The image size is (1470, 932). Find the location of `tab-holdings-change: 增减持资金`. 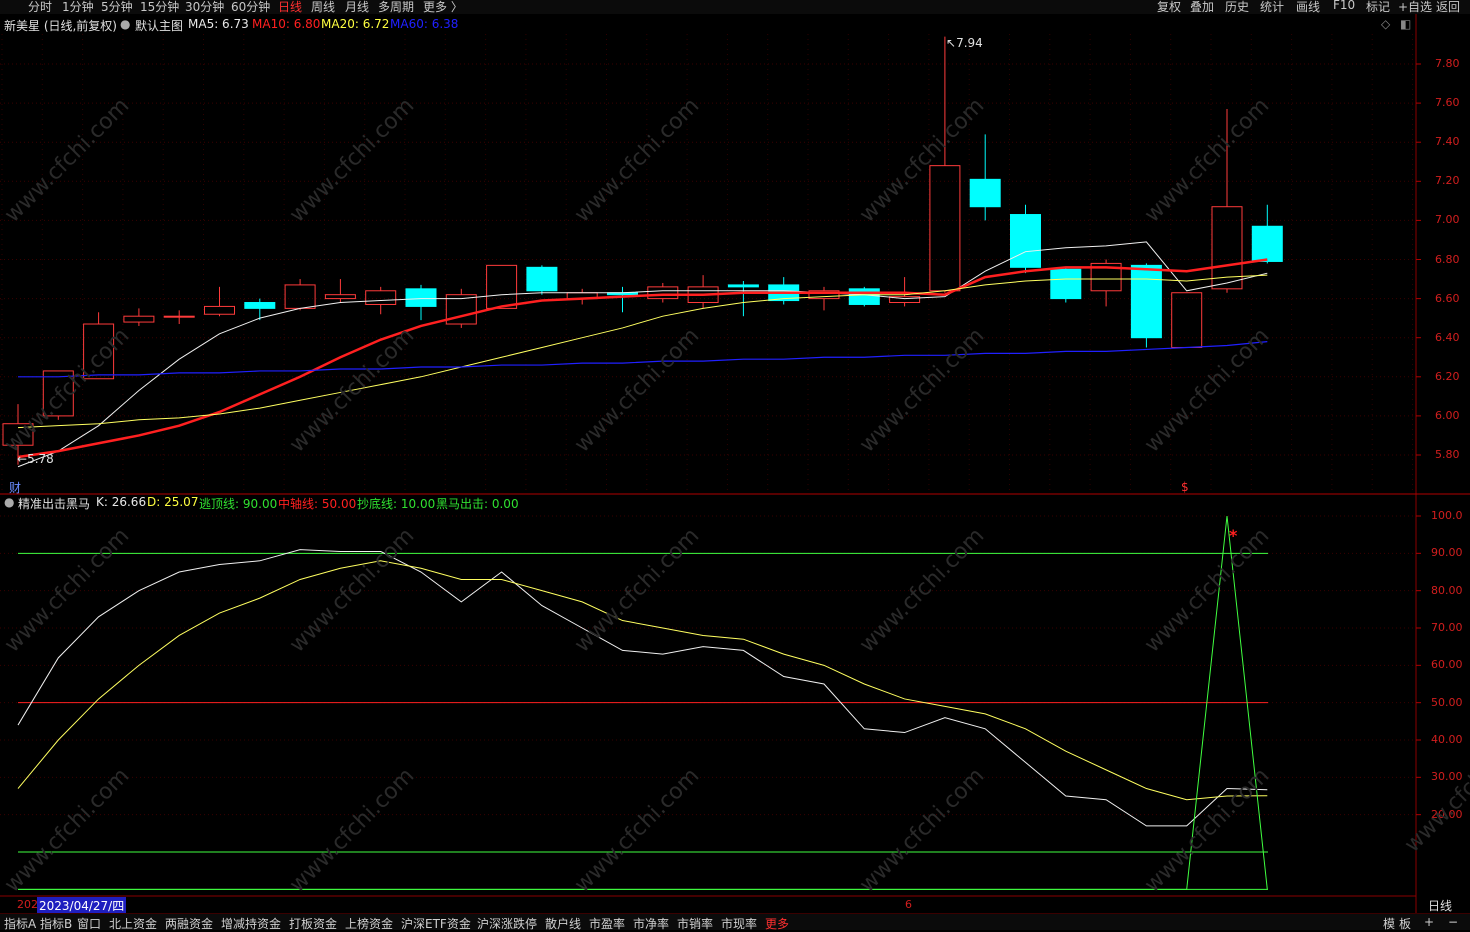

tab-holdings-change: 增减持资金 is located at coordinates (251, 923).